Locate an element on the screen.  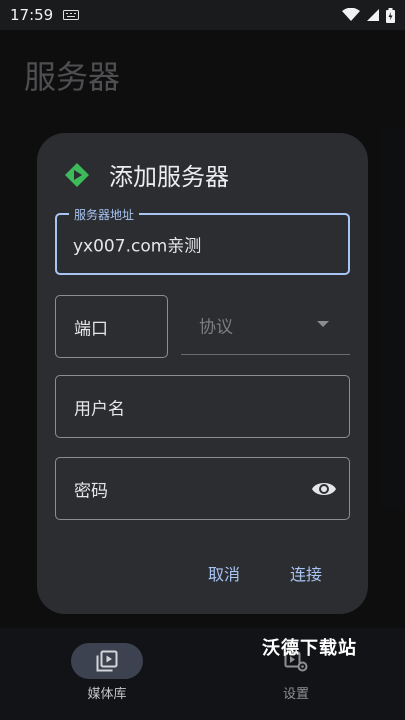
app-logo-icon is located at coordinates (77, 174).